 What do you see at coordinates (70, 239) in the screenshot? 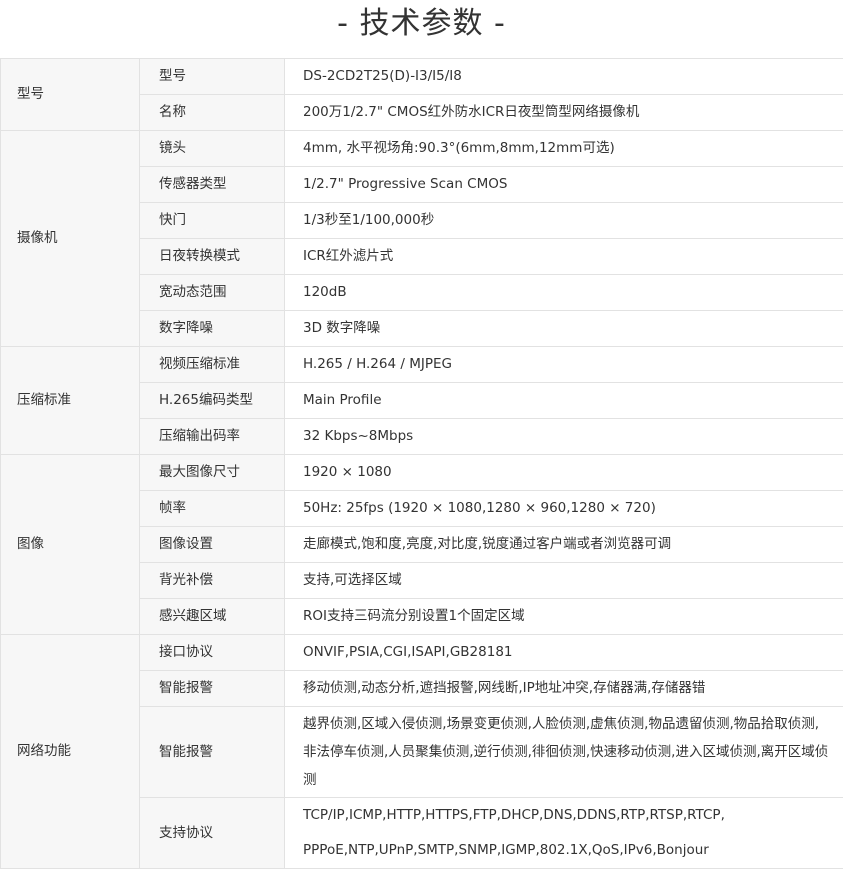
I see `category-cell: 摄像机` at bounding box center [70, 239].